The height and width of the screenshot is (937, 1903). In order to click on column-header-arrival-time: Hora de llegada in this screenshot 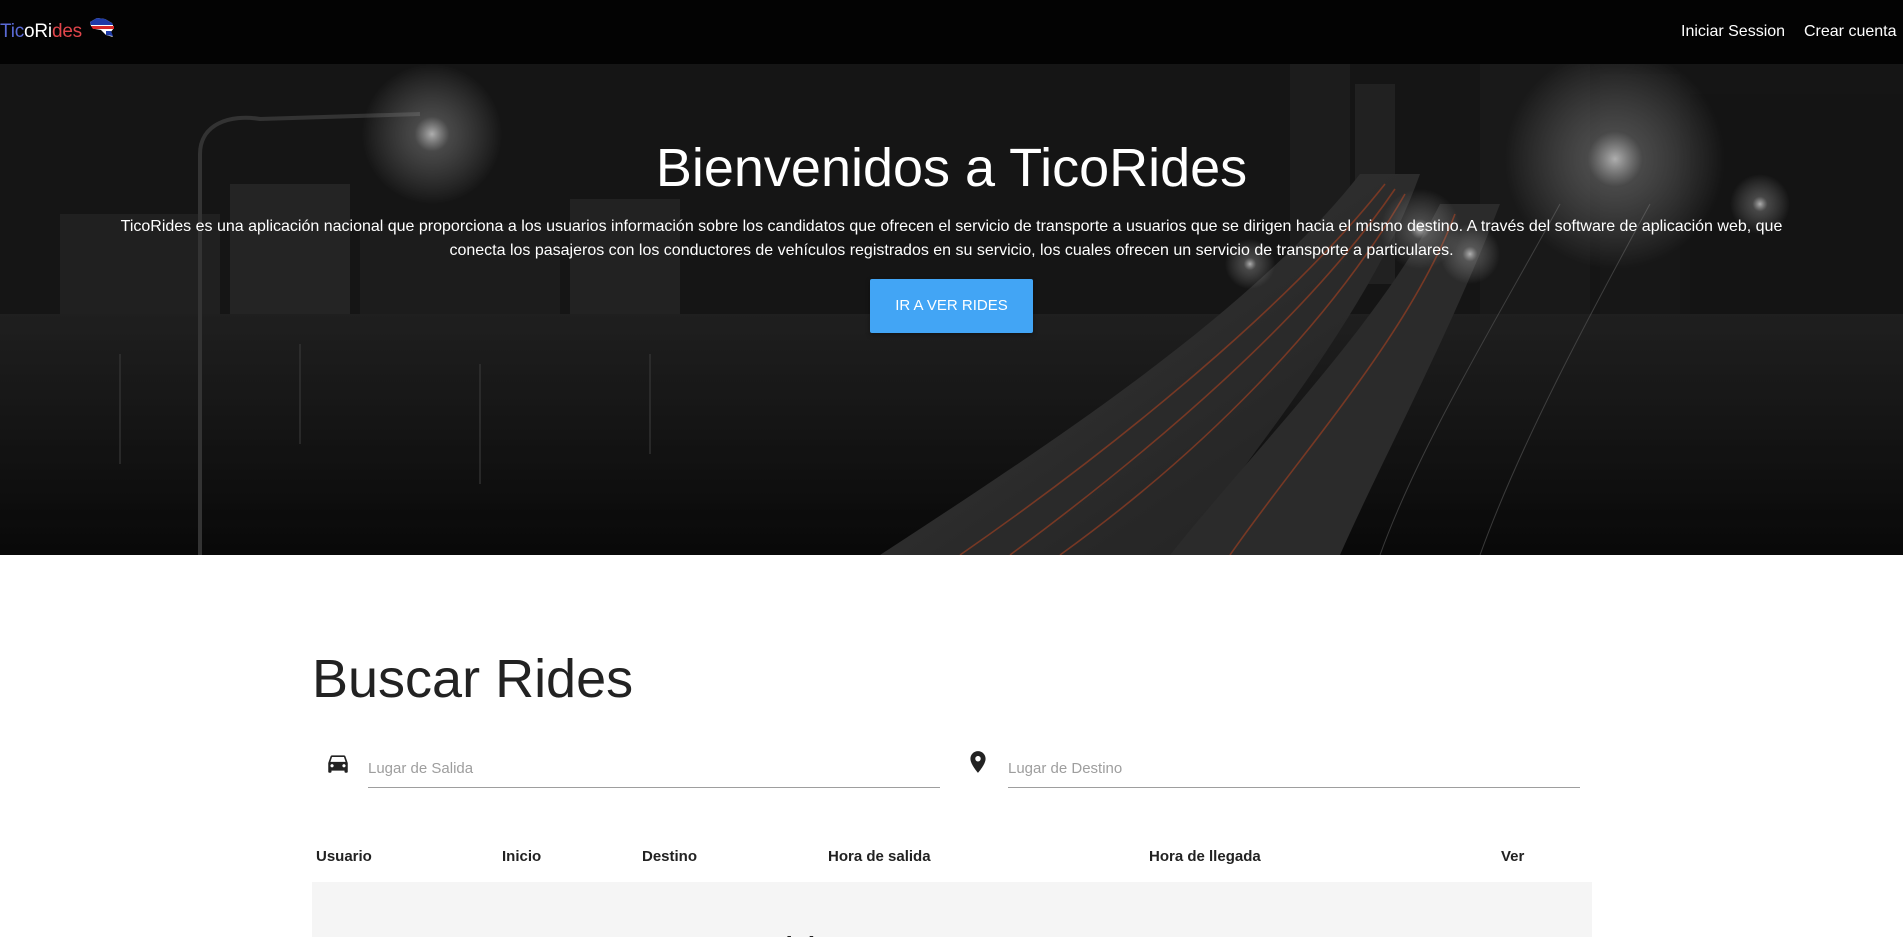, I will do `click(1205, 856)`.